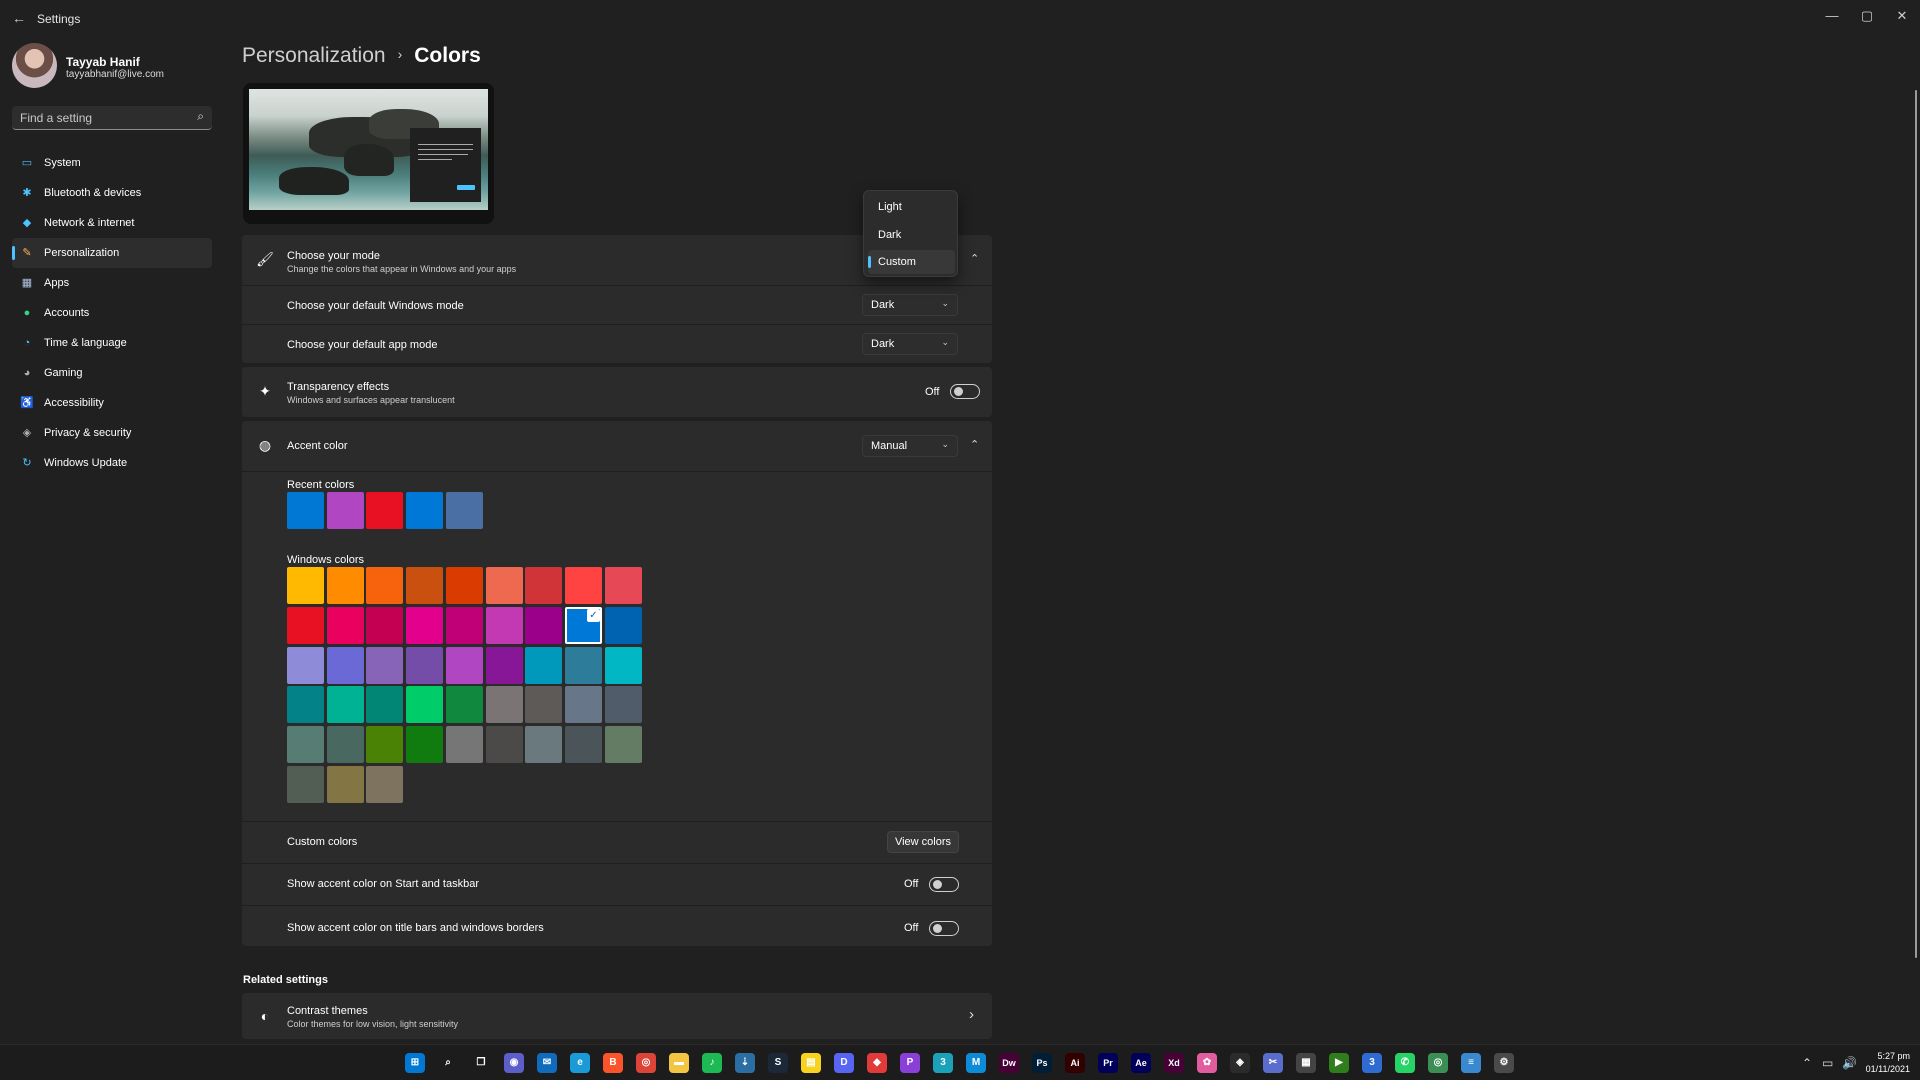 The width and height of the screenshot is (1920, 1080). I want to click on scrollbar, so click(1916, 524).